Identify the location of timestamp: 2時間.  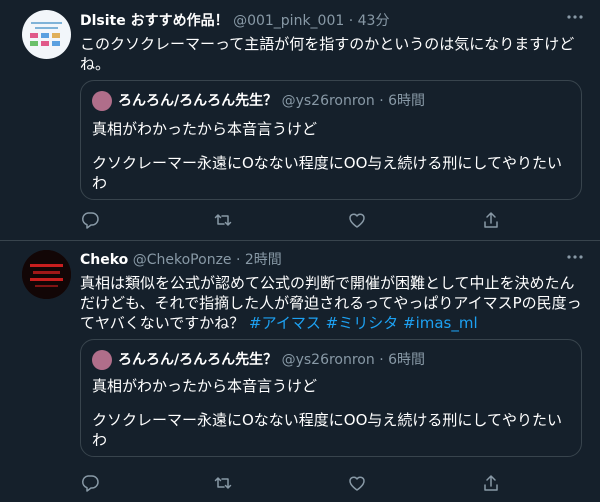
(263, 260).